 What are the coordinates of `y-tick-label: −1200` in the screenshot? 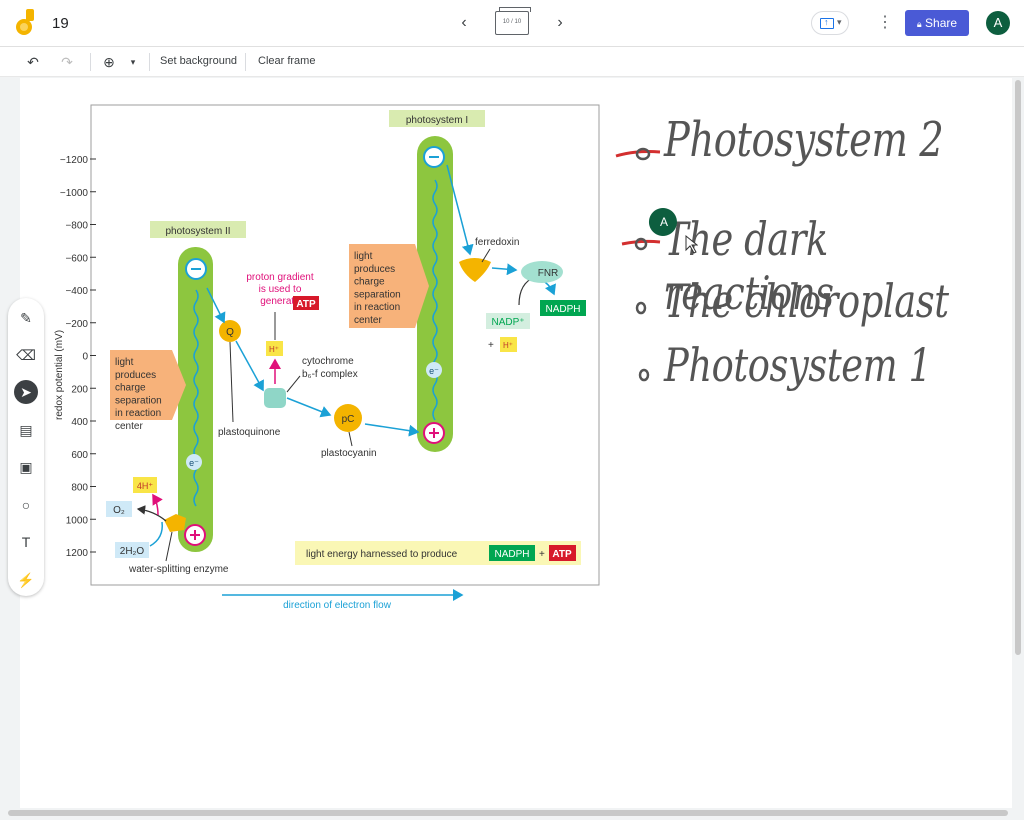 It's located at (74, 160).